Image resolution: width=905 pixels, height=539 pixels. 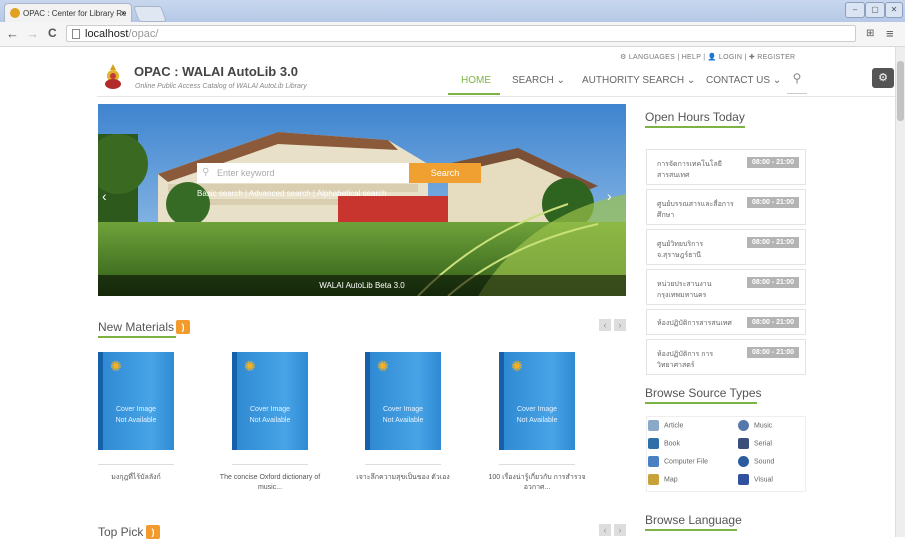 What do you see at coordinates (674, 426) in the screenshot?
I see `source-type-label: Article` at bounding box center [674, 426].